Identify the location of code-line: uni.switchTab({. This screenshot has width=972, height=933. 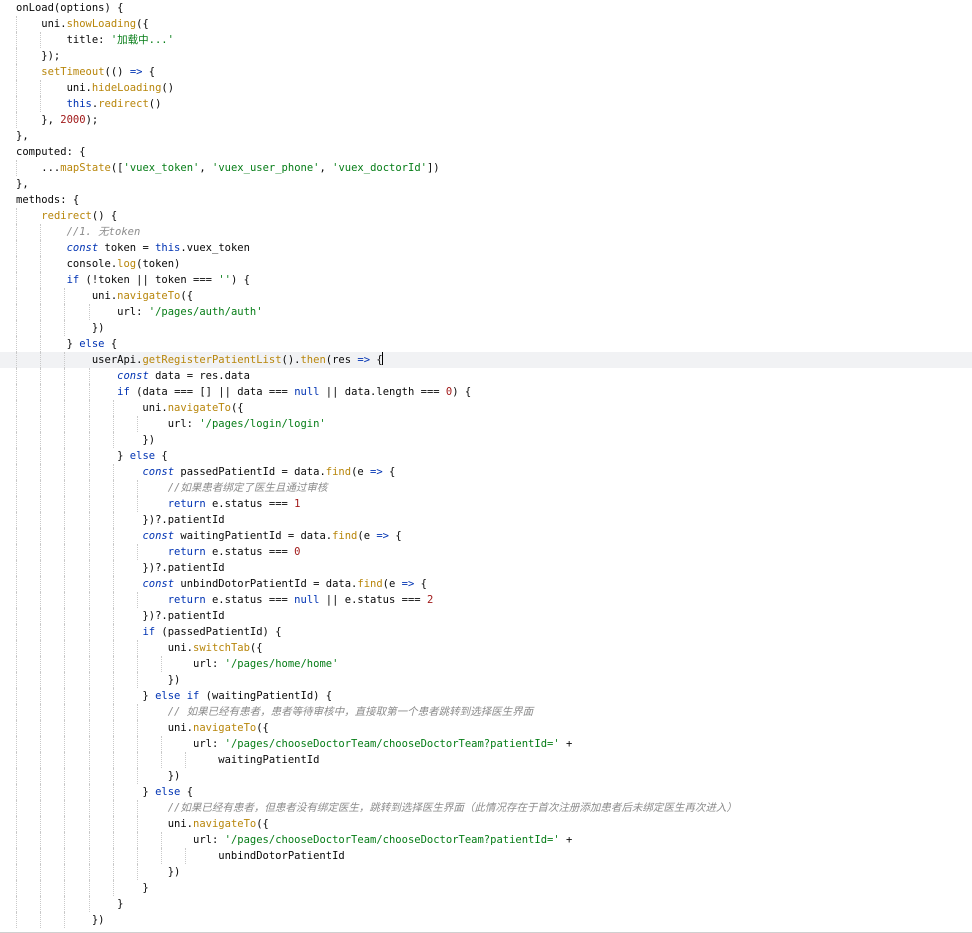
(486, 648).